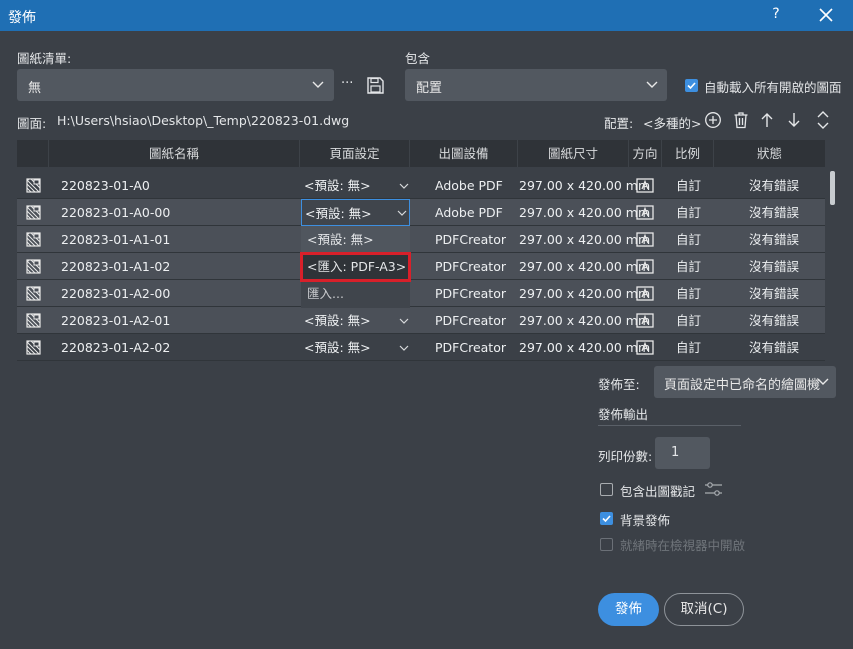  Describe the element at coordinates (823, 120) in the screenshot. I see `sort-icon` at that location.